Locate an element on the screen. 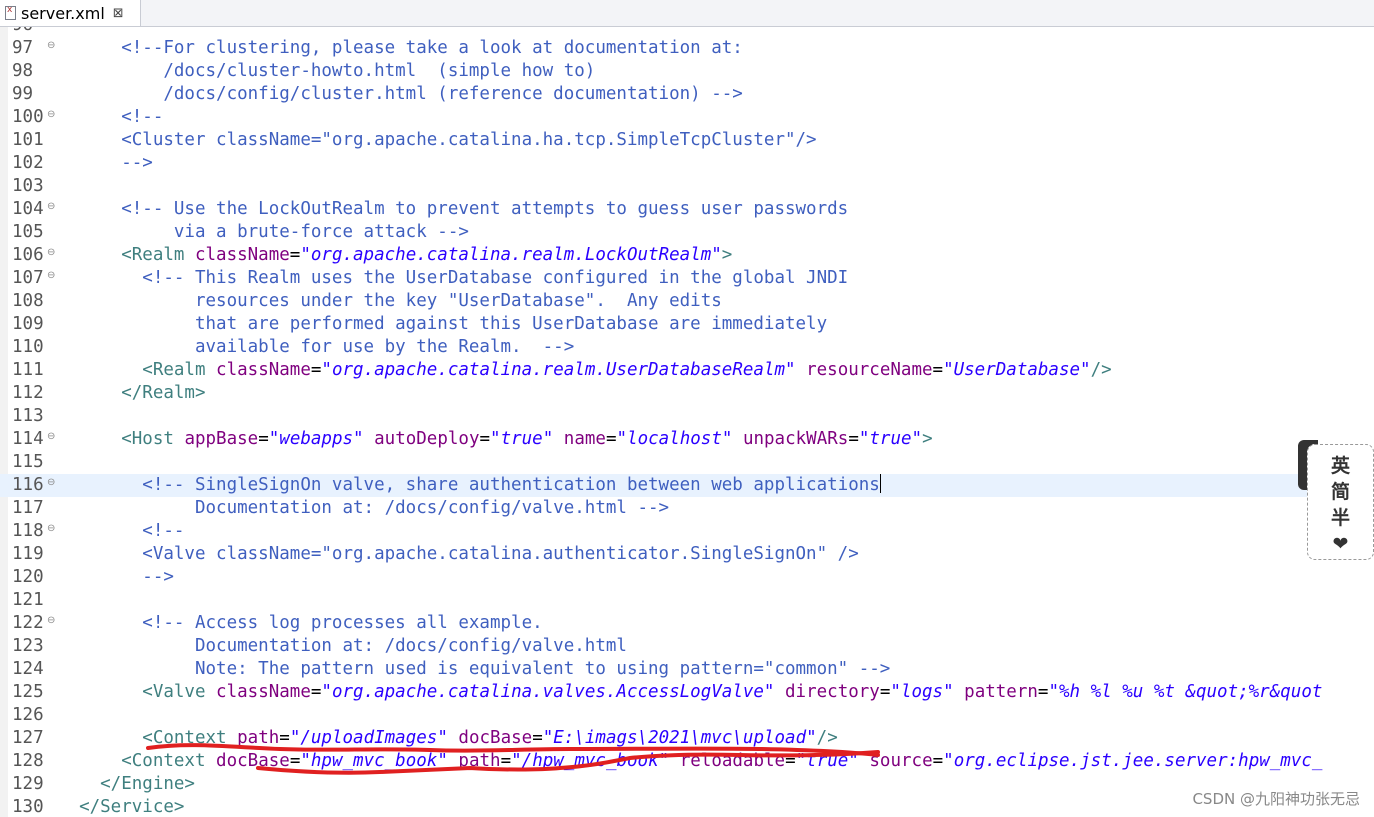 The width and height of the screenshot is (1374, 817). heart-icon: ❤ is located at coordinates (1341, 544).